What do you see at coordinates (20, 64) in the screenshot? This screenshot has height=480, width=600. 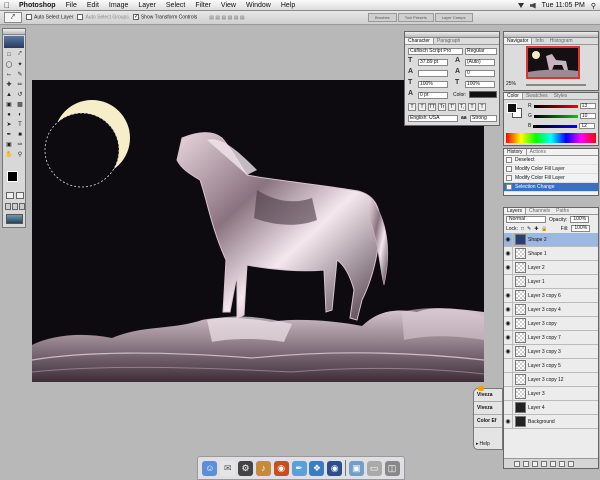 I see `magic-wand-tool-icon: ✦` at bounding box center [20, 64].